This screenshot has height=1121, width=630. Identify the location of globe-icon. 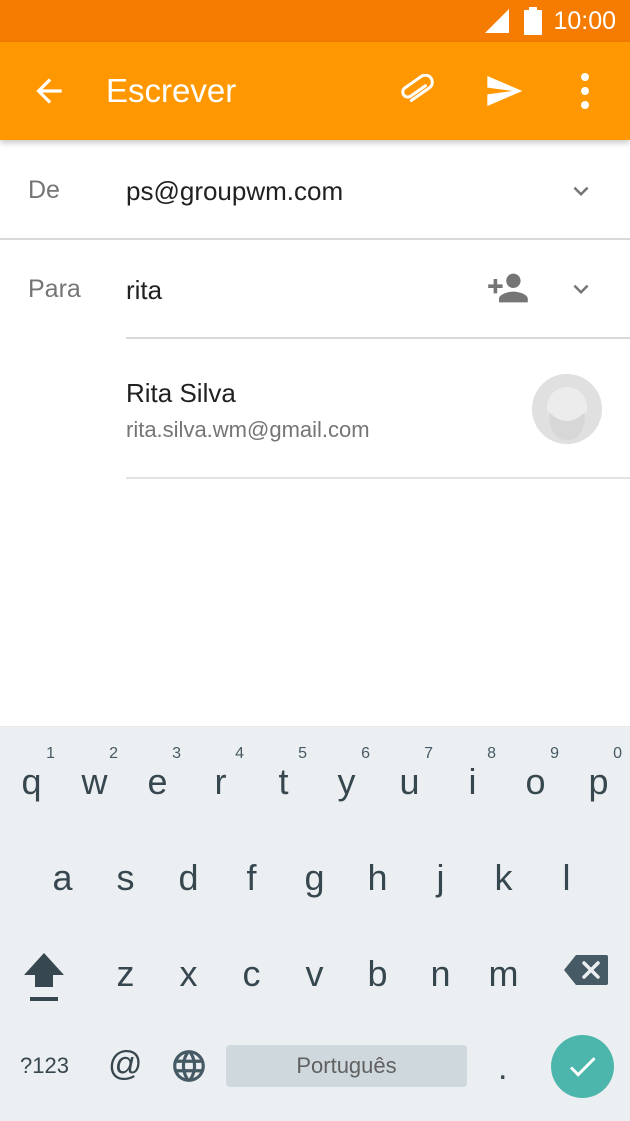
(189, 1066).